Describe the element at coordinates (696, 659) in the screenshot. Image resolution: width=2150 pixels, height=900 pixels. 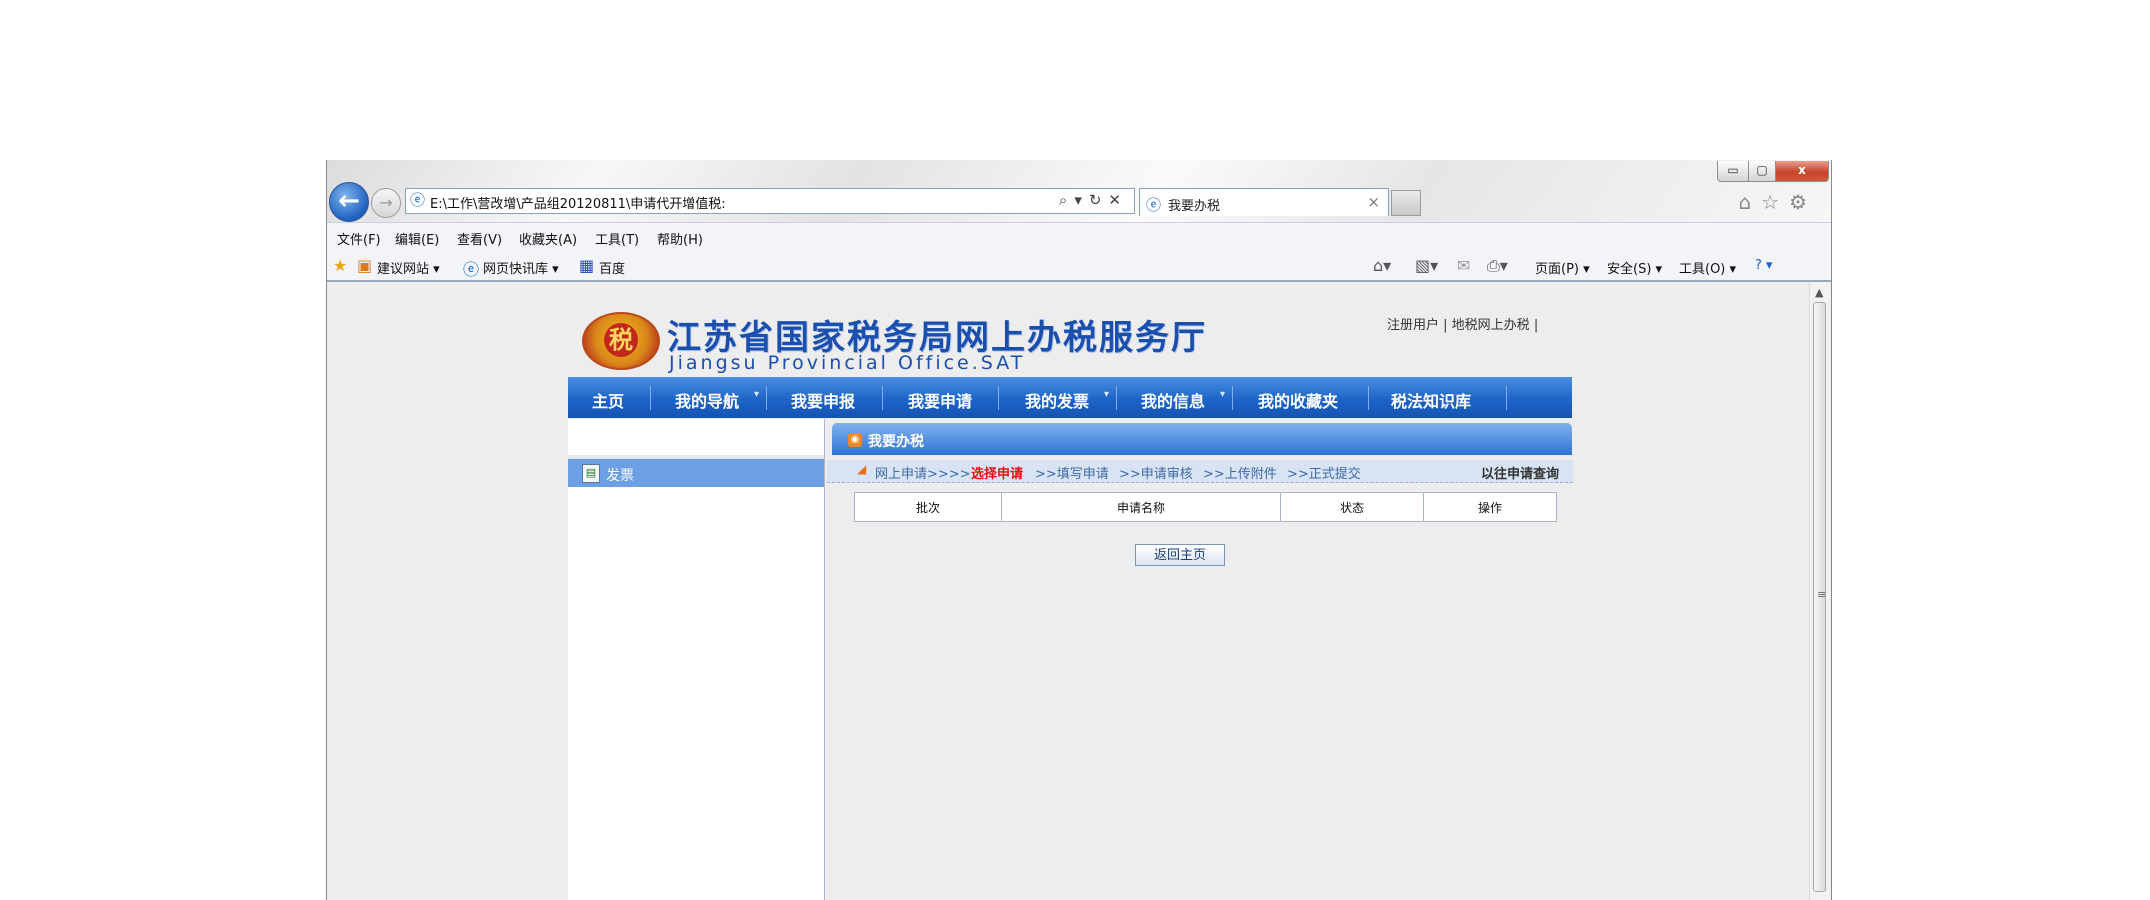
I see `sidebar: ▤ 发票` at that location.